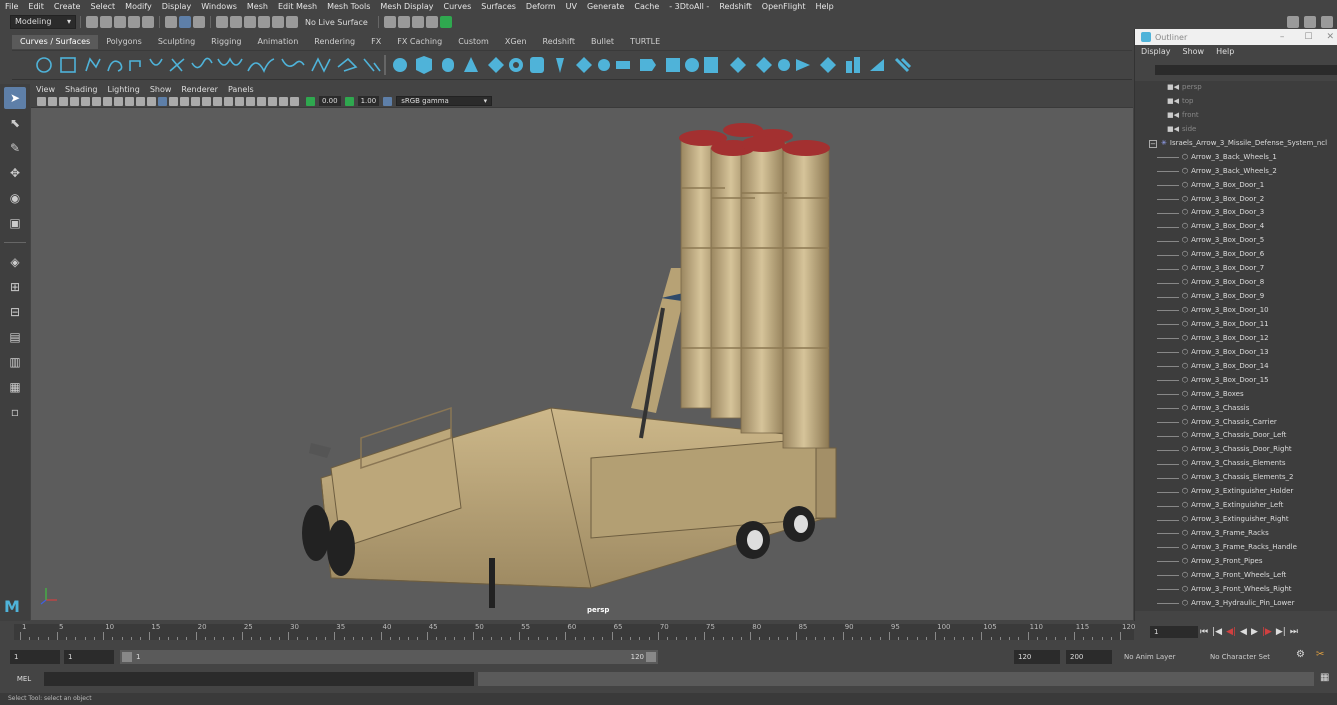 The image size is (1337, 705). What do you see at coordinates (1308, 37) in the screenshot?
I see `maximize-icon: ☐` at bounding box center [1308, 37].